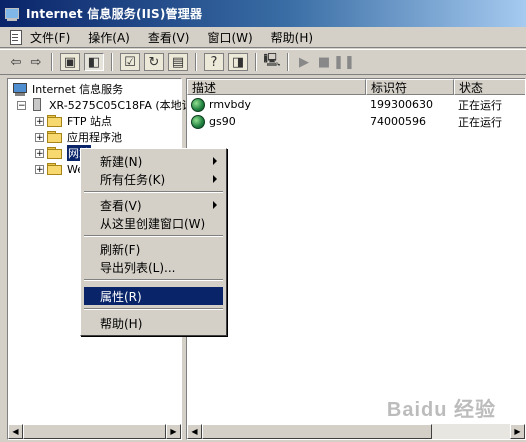  I want to click on column-header-description: 描述, so click(276, 87).